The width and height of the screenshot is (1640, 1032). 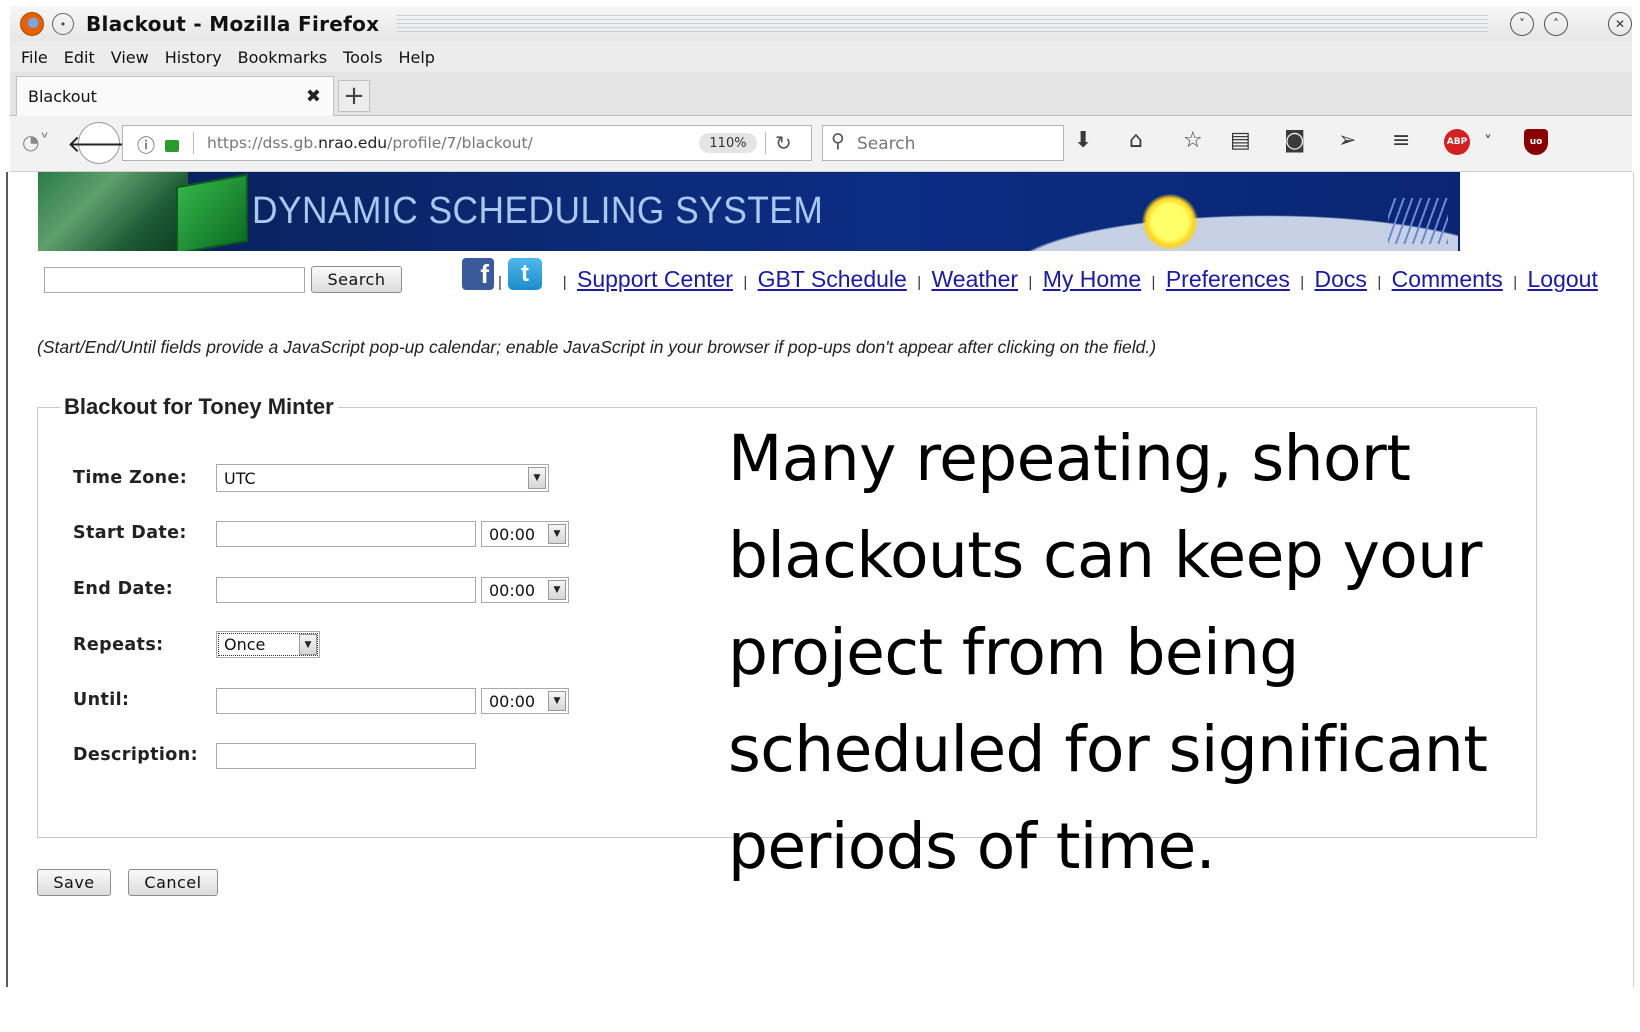 What do you see at coordinates (1536, 142) in the screenshot?
I see `ublock-icon: uo` at bounding box center [1536, 142].